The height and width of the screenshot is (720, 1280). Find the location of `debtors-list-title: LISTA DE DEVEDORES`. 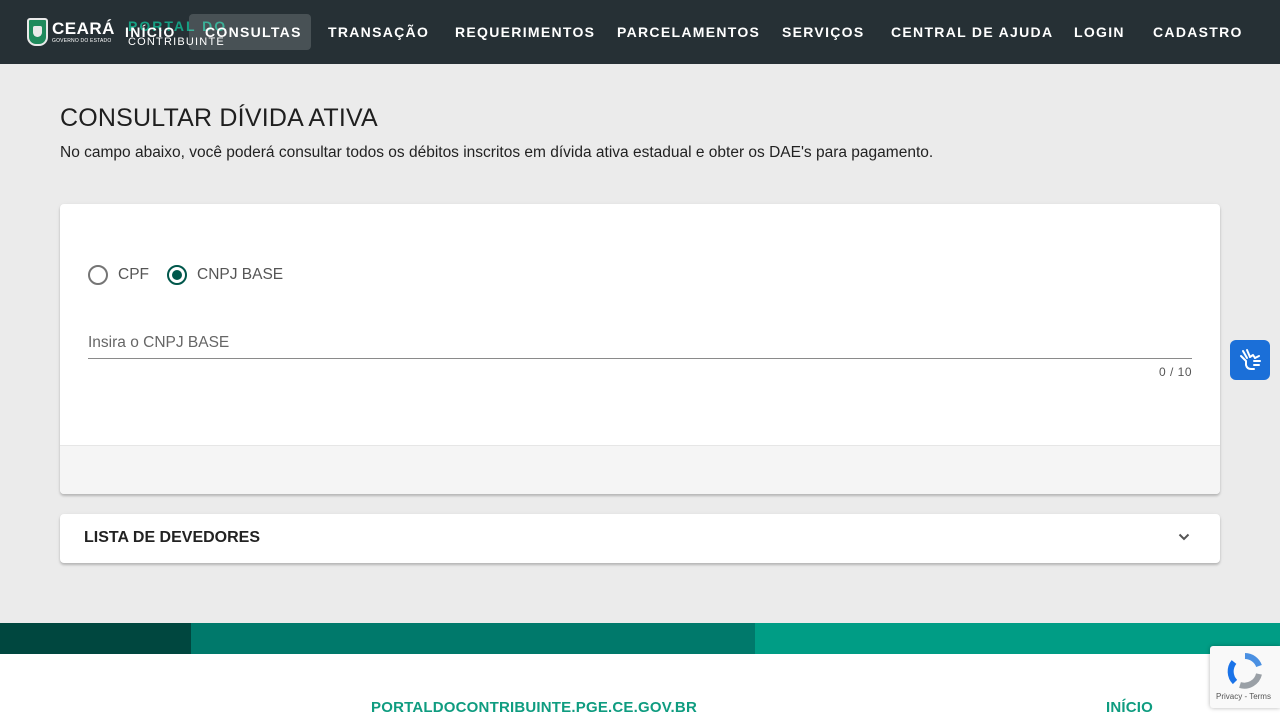

debtors-list-title: LISTA DE DEVEDORES is located at coordinates (172, 538).